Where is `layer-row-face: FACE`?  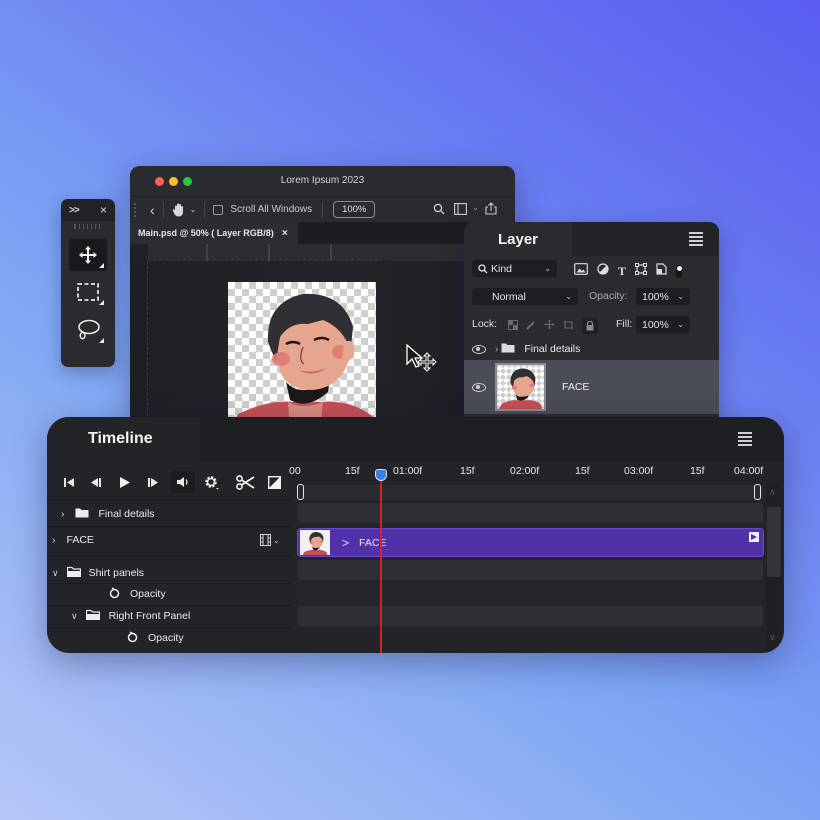
layer-row-face: FACE is located at coordinates (591, 387).